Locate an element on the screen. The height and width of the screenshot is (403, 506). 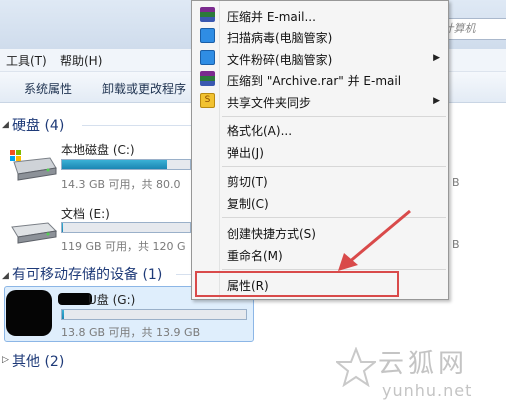
group-hard-disk-title: 硬盘 (4) is located at coordinates (38, 125).